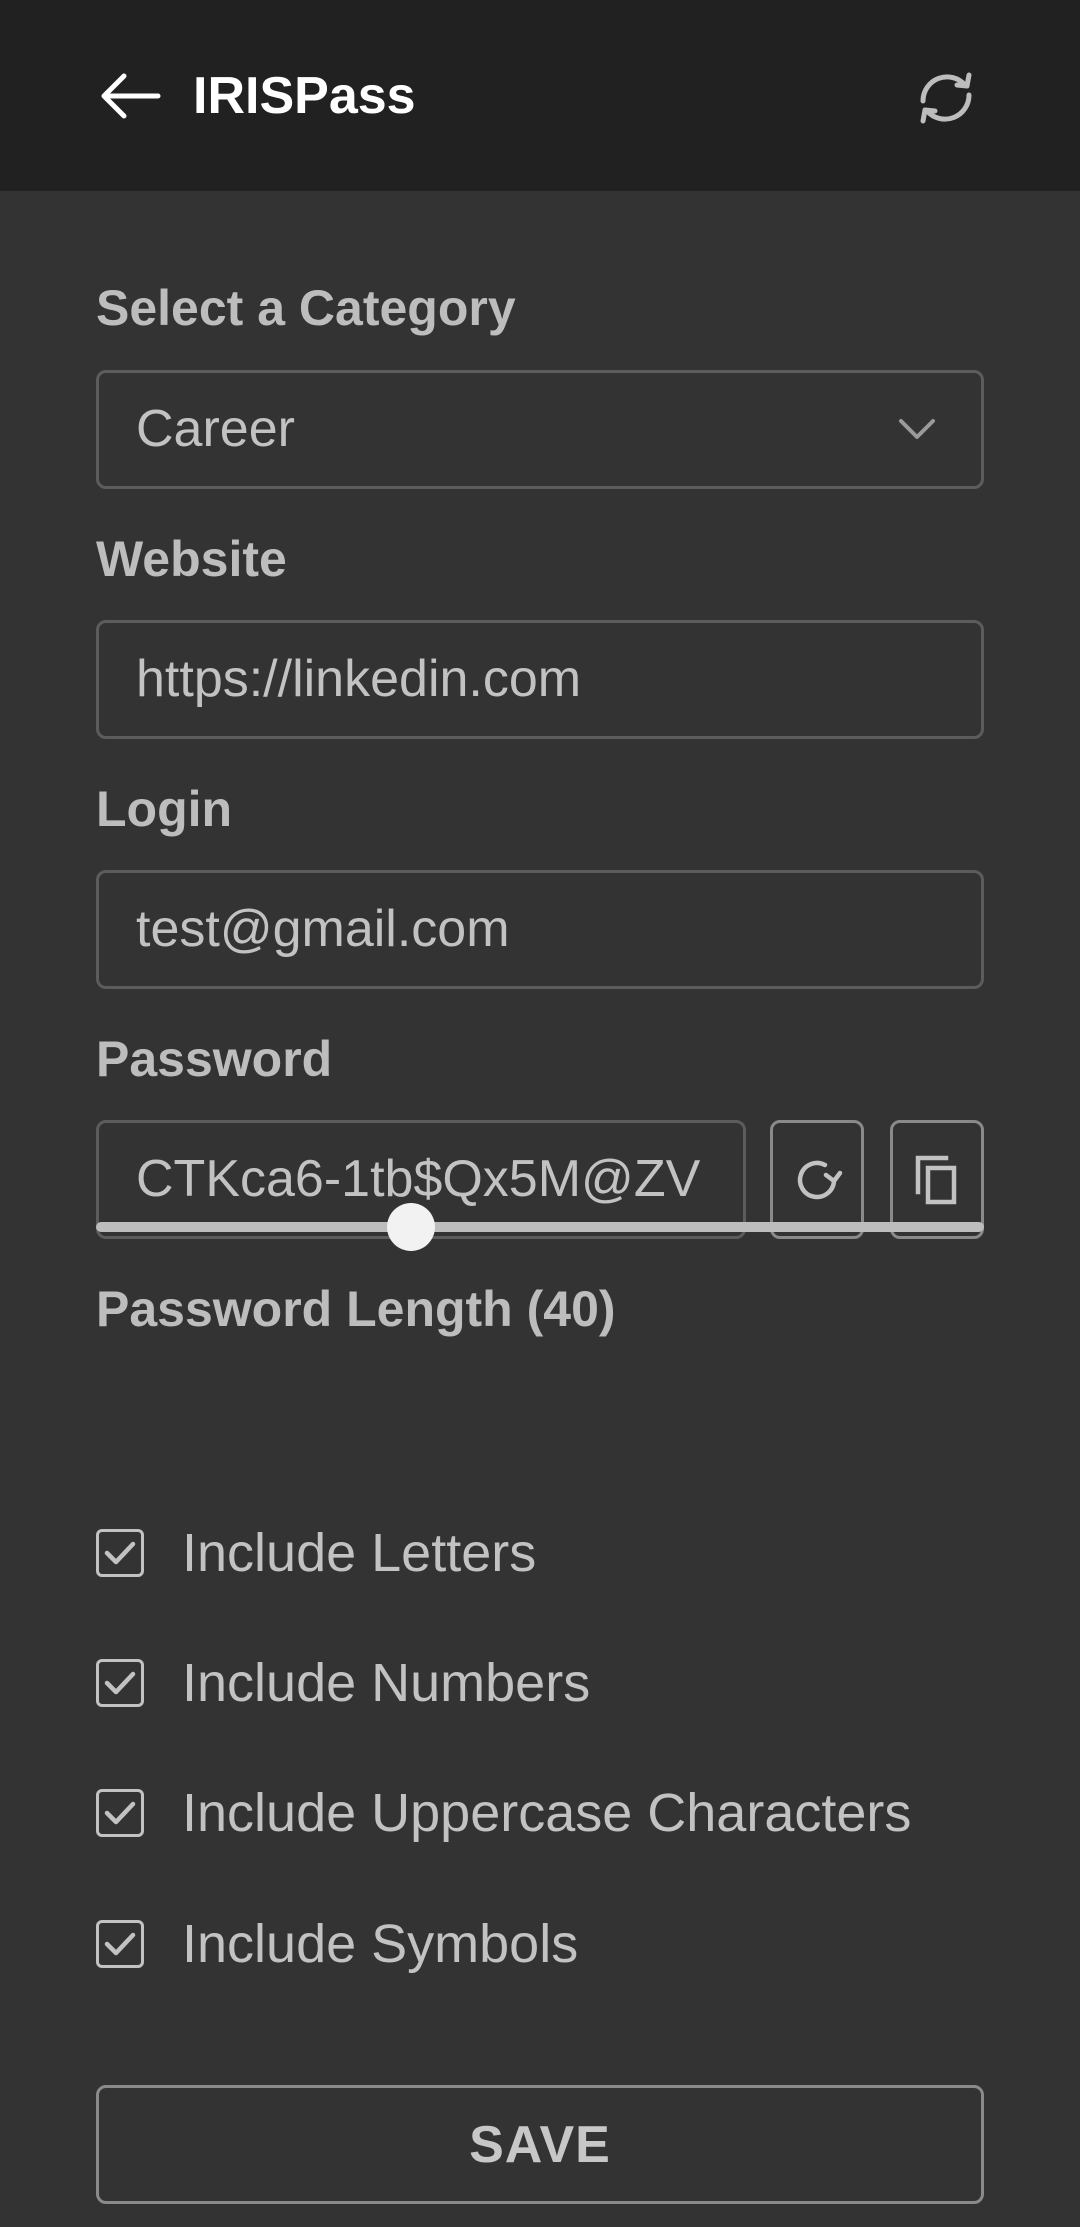 This screenshot has width=1080, height=2227. What do you see at coordinates (214, 1059) in the screenshot?
I see `password-label: Password` at bounding box center [214, 1059].